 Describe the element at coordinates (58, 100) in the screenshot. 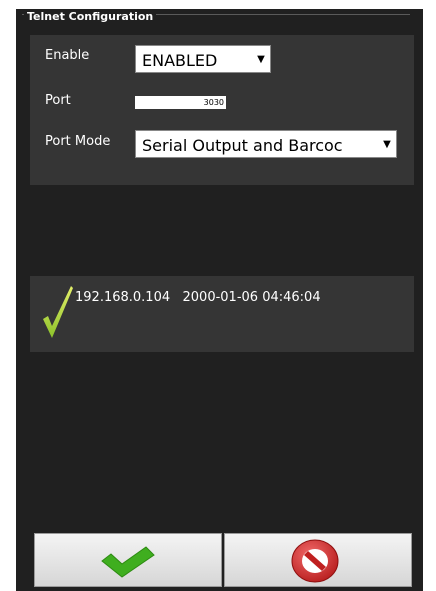

I see `port-label: Port` at that location.